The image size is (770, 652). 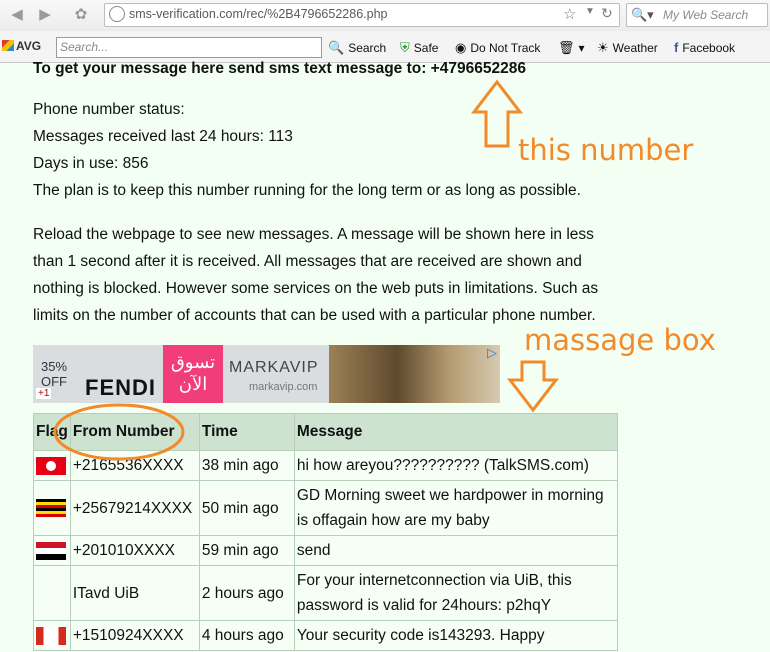 I want to click on annotation-this-number: this number, so click(x=606, y=150).